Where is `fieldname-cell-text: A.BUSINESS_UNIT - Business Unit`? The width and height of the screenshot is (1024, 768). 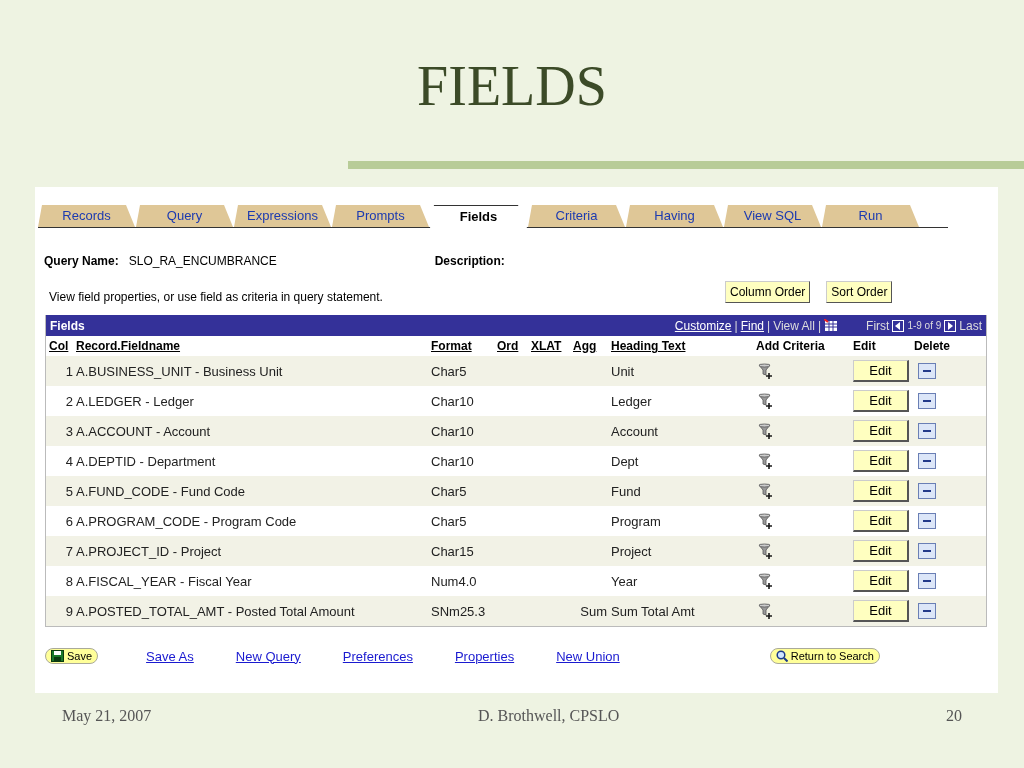 fieldname-cell-text: A.BUSINESS_UNIT - Business Unit is located at coordinates (180, 371).